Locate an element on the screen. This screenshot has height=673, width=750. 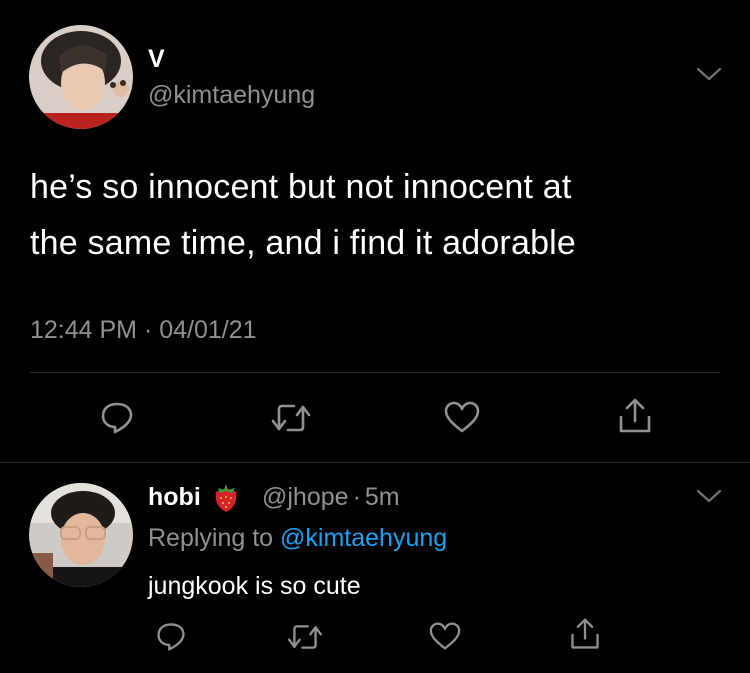
divider-bottom is located at coordinates (375, 462).